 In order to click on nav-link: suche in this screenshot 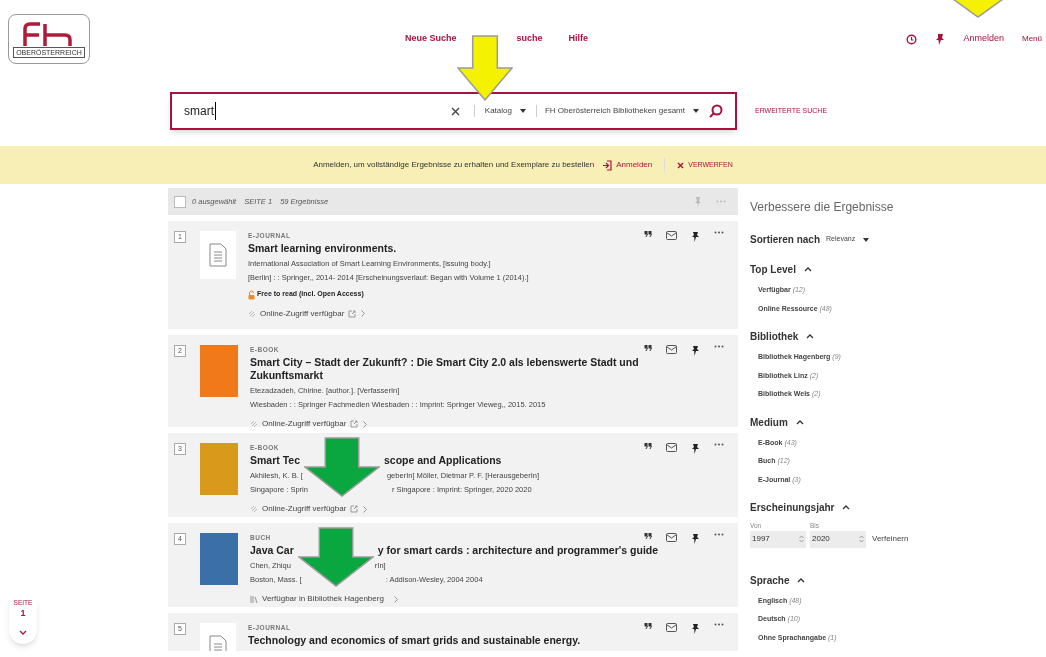, I will do `click(529, 39)`.